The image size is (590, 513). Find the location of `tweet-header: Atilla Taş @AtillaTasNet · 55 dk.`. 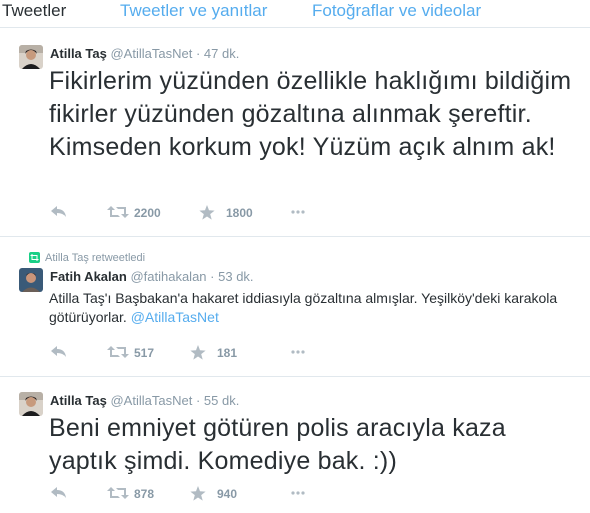

tweet-header: Atilla Taş @AtillaTasNet · 55 dk. is located at coordinates (144, 401).